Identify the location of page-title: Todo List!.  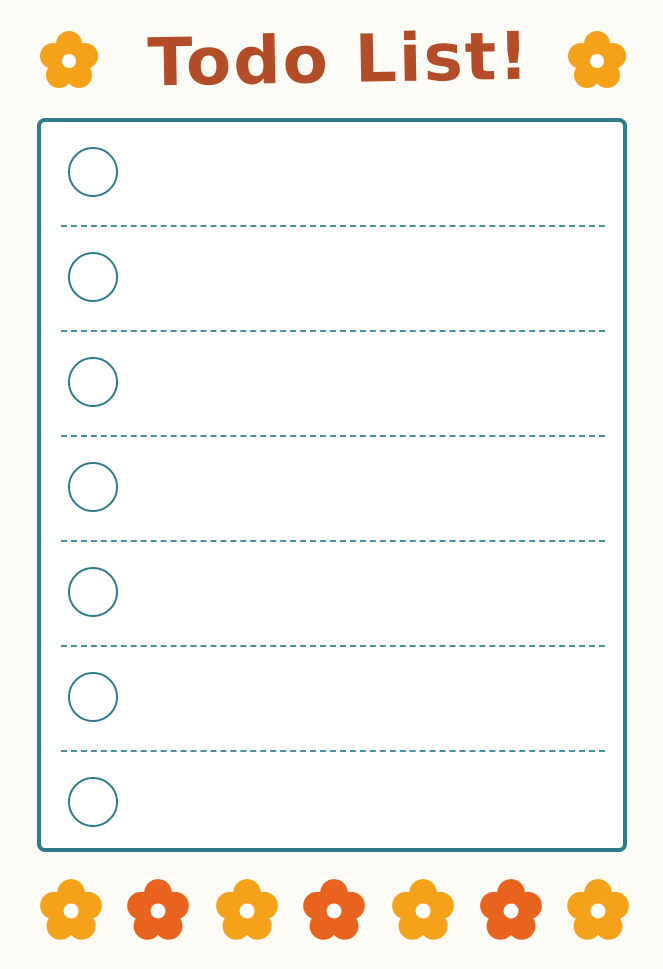
(339, 59).